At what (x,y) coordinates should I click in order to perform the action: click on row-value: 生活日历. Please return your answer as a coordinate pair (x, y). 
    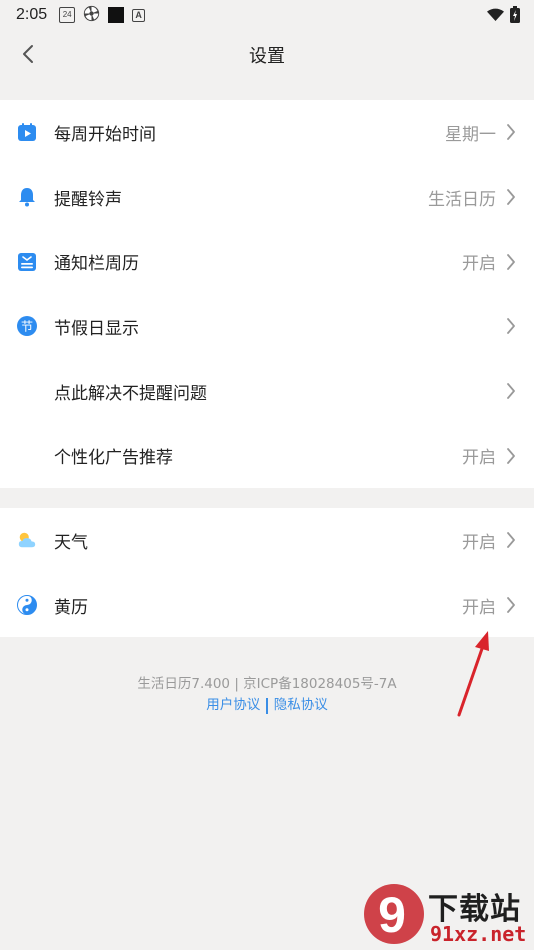
    Looking at the image, I should click on (462, 199).